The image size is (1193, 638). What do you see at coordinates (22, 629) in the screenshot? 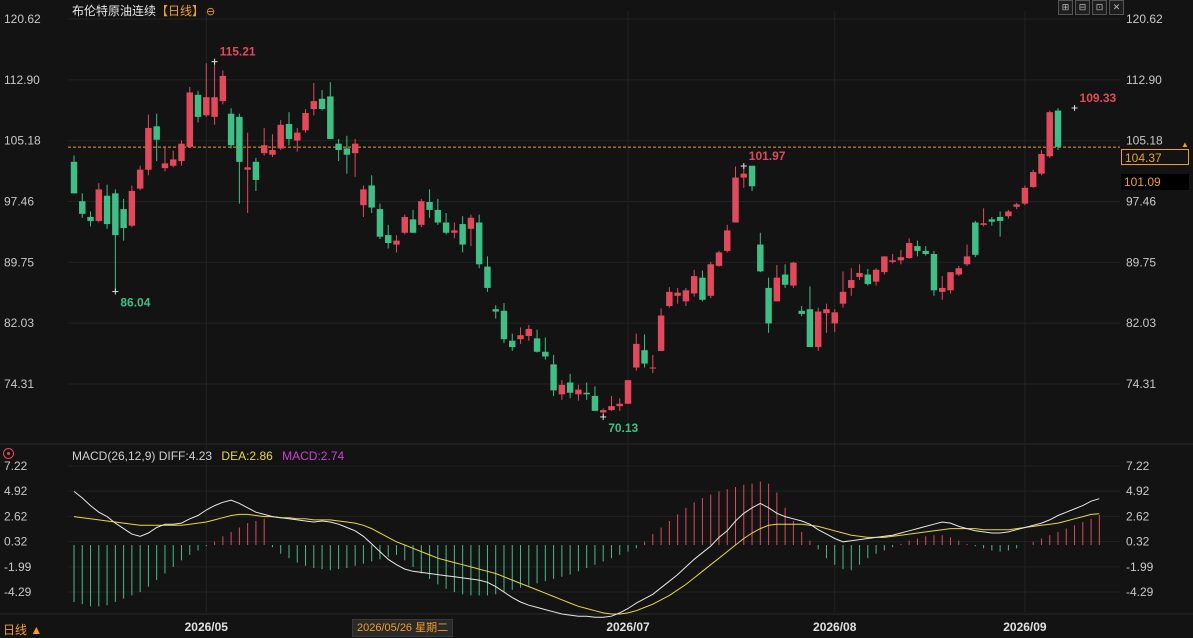
I see `period-selector-button: 日线 ▲` at bounding box center [22, 629].